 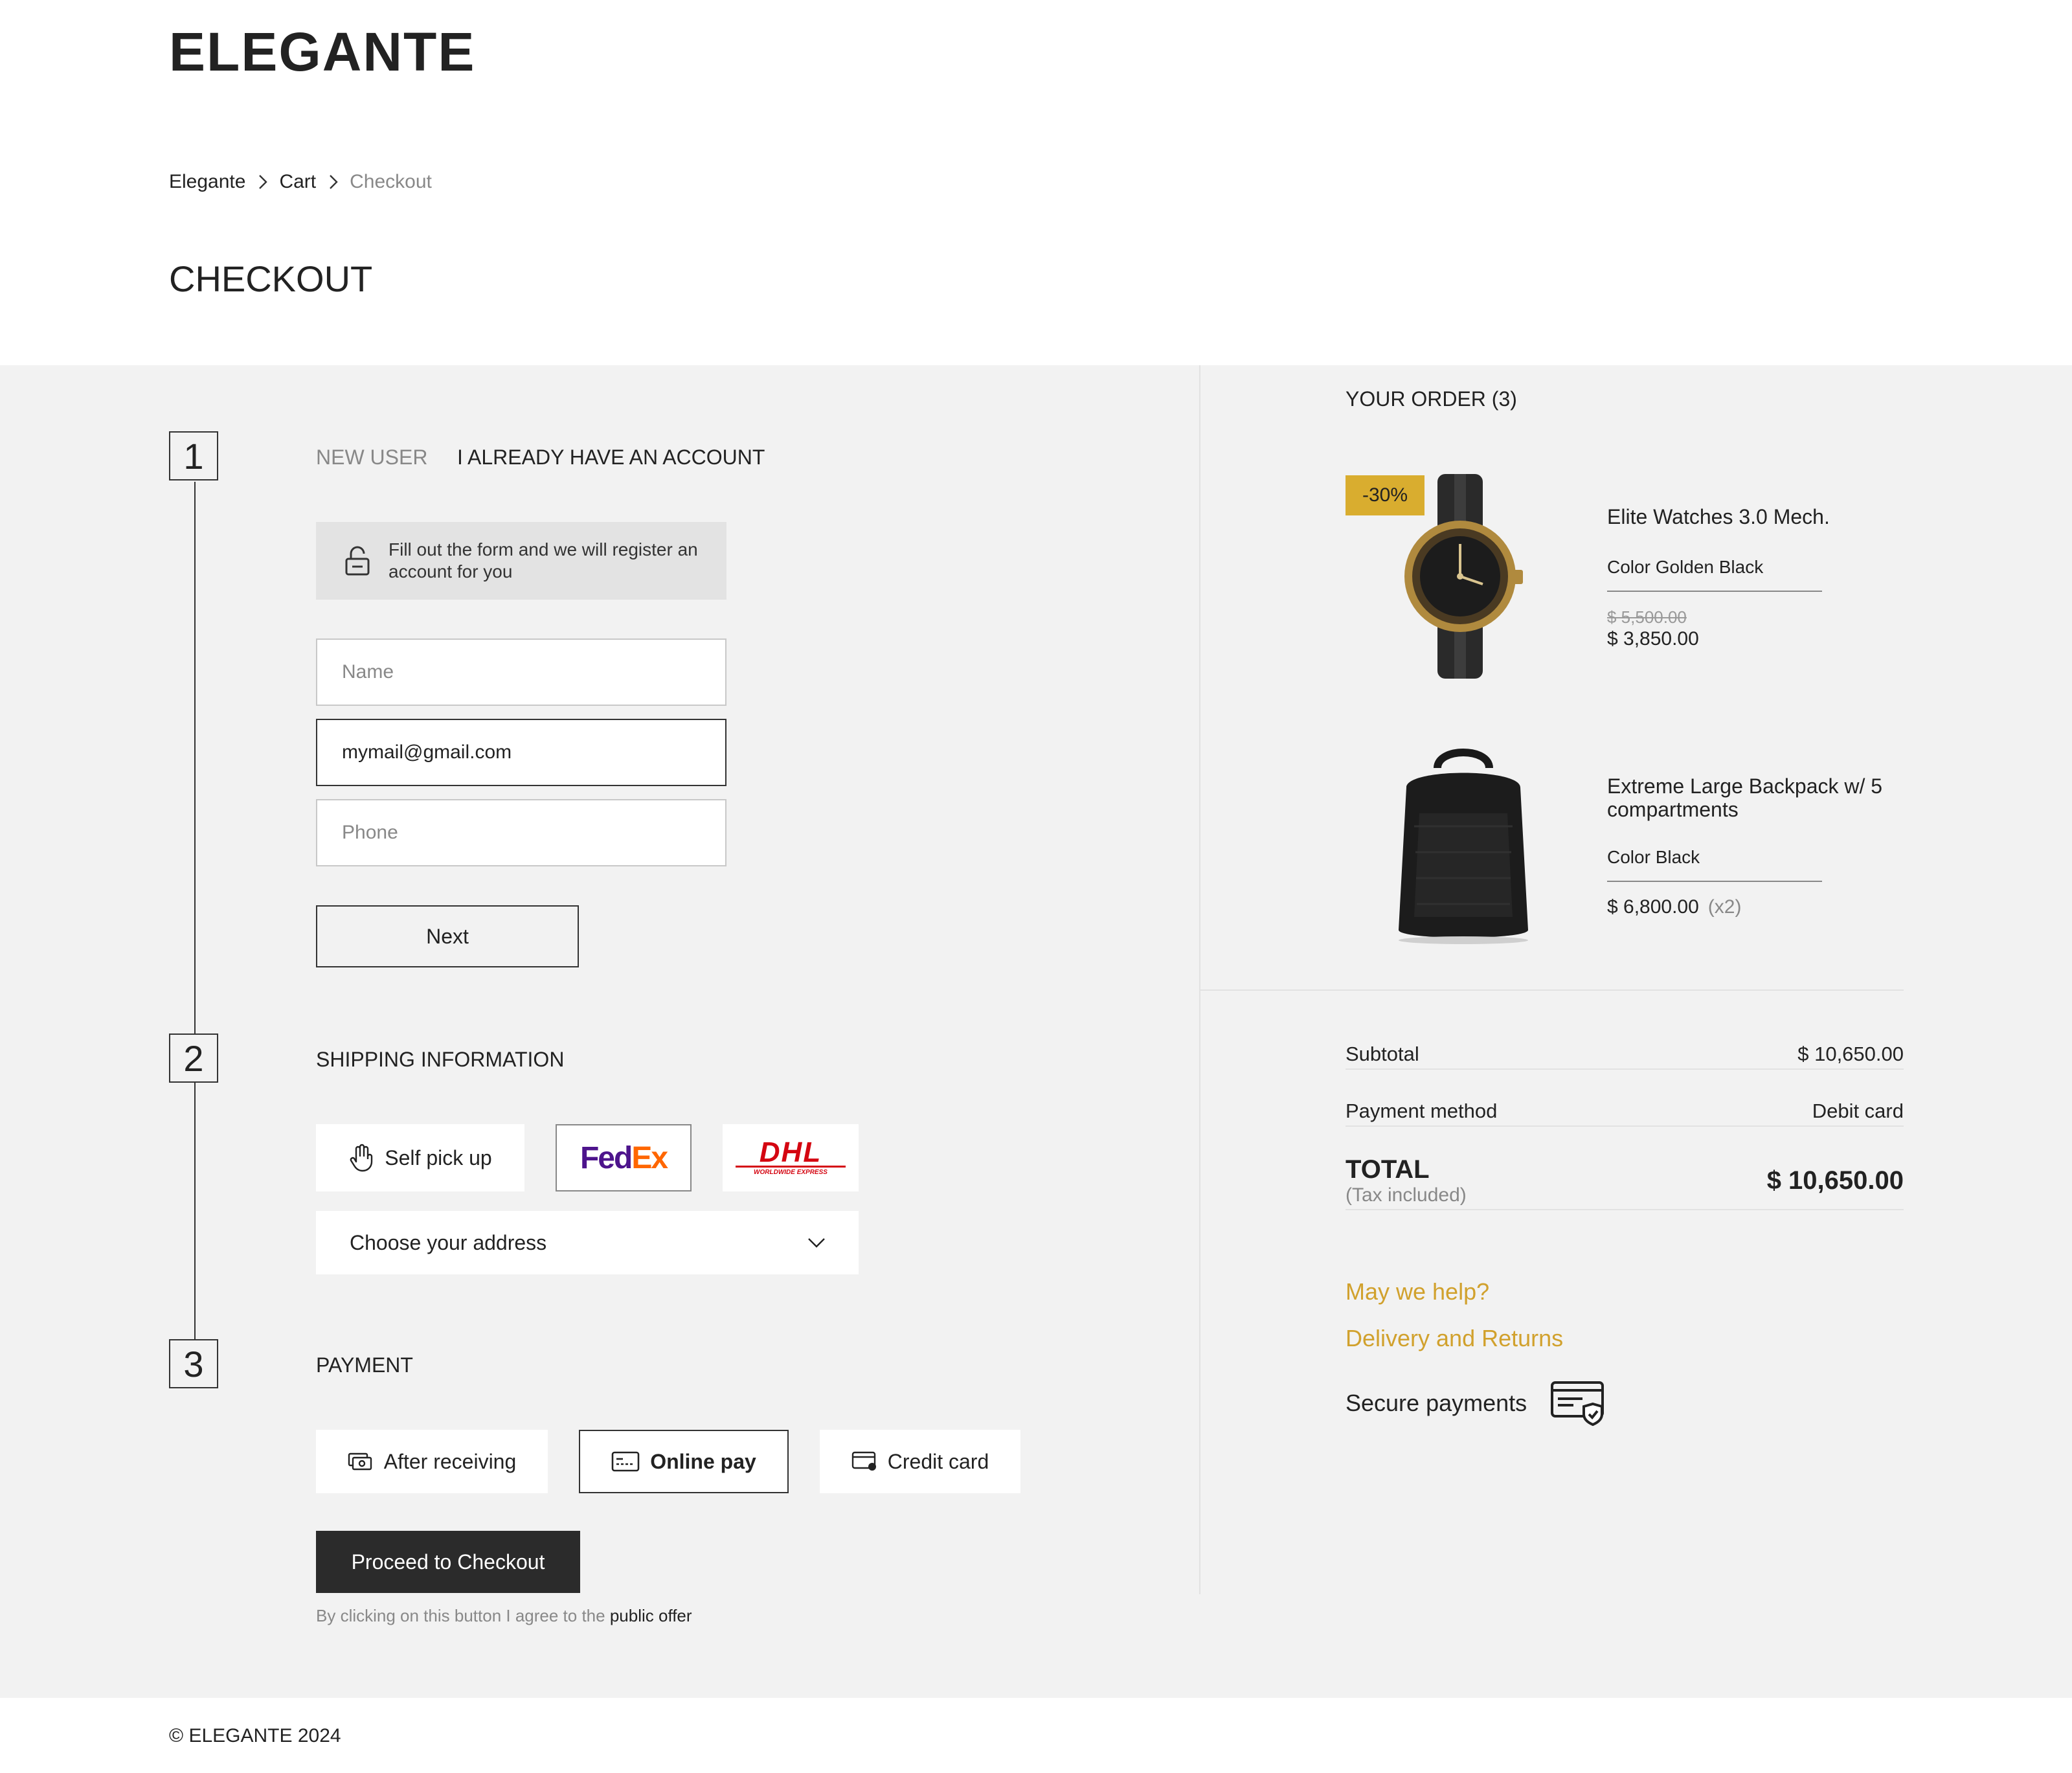 What do you see at coordinates (1850, 1054) in the screenshot?
I see `subtotal-value: $ 10,650.00` at bounding box center [1850, 1054].